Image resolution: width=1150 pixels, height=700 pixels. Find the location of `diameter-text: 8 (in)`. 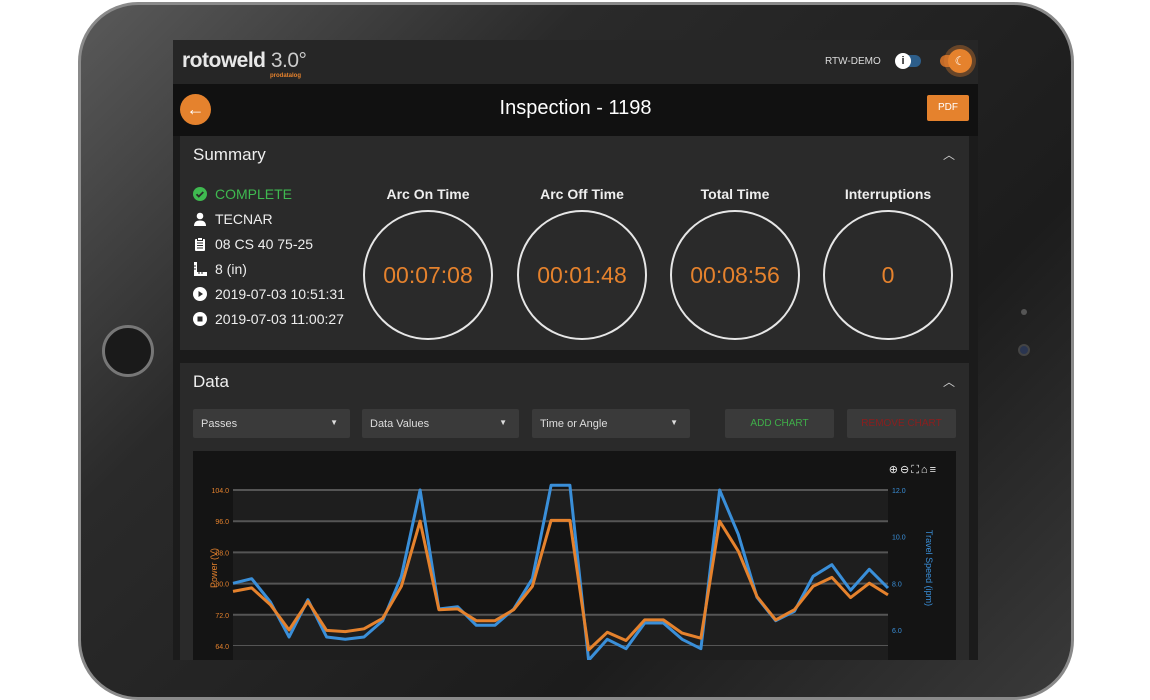

diameter-text: 8 (in) is located at coordinates (231, 269).